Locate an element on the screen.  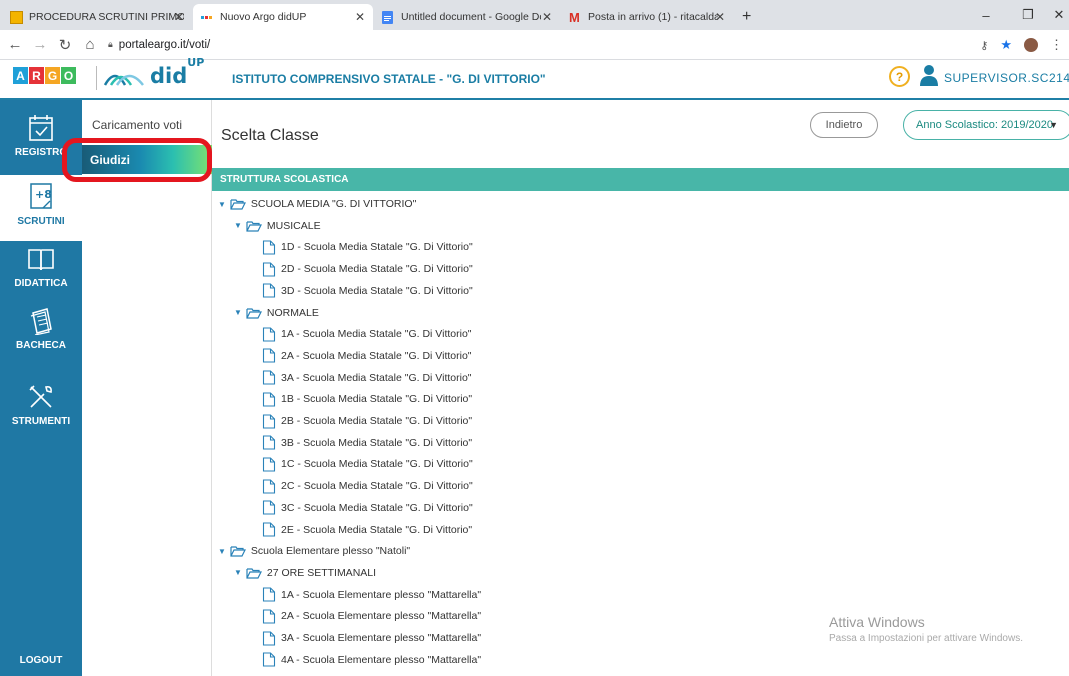
tree-folder-row: ▼ Scuola Elementare plesso "Natoli" is located at coordinates (314, 551).